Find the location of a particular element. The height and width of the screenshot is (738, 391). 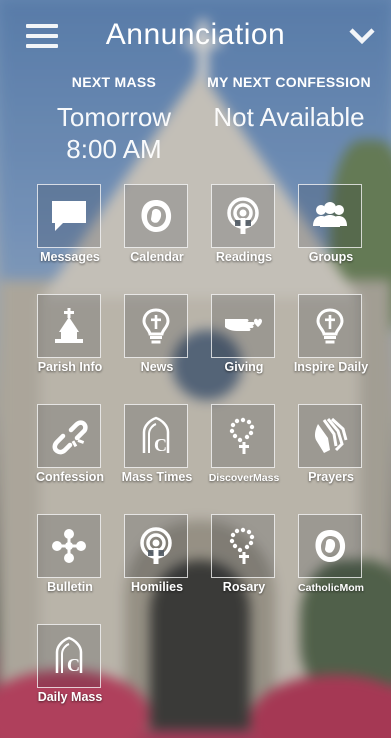

tile-bulletin: Bulletin is located at coordinates (70, 562).